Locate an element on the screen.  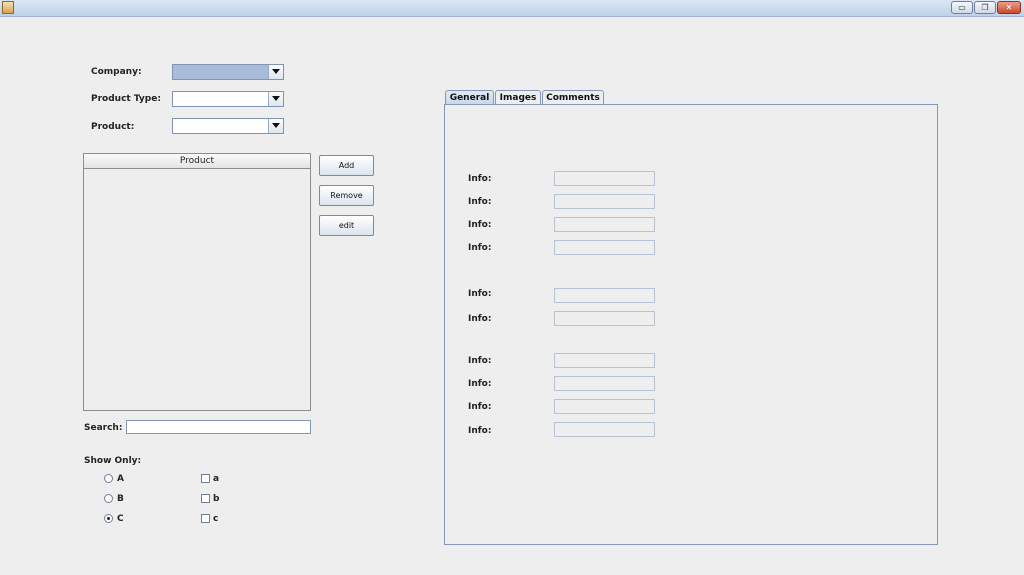
remove-button: Remove is located at coordinates (346, 195).